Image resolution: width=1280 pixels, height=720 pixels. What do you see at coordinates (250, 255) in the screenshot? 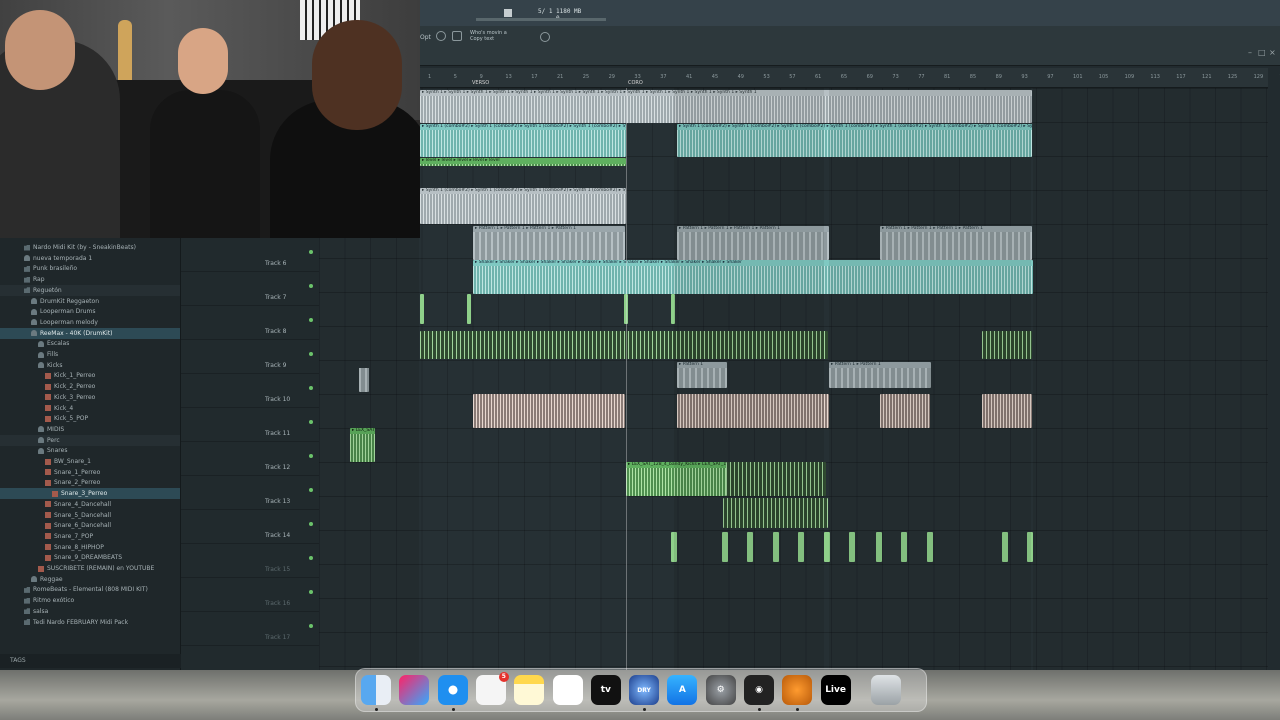
I see `track-header: Track 6` at bounding box center [250, 255].